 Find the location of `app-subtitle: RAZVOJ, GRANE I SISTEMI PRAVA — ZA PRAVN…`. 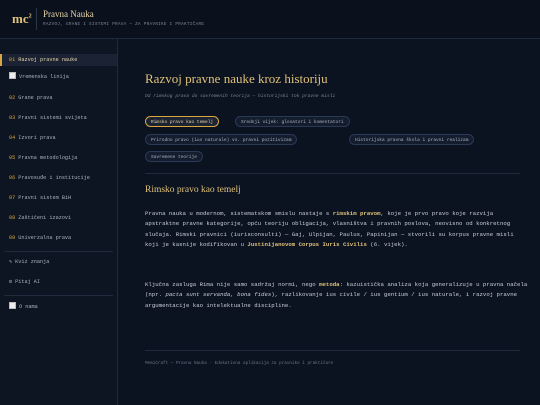

app-subtitle: RAZVOJ, GRANE I SISTEMI PRAVA — ZA PRAVN… is located at coordinates (124, 24).